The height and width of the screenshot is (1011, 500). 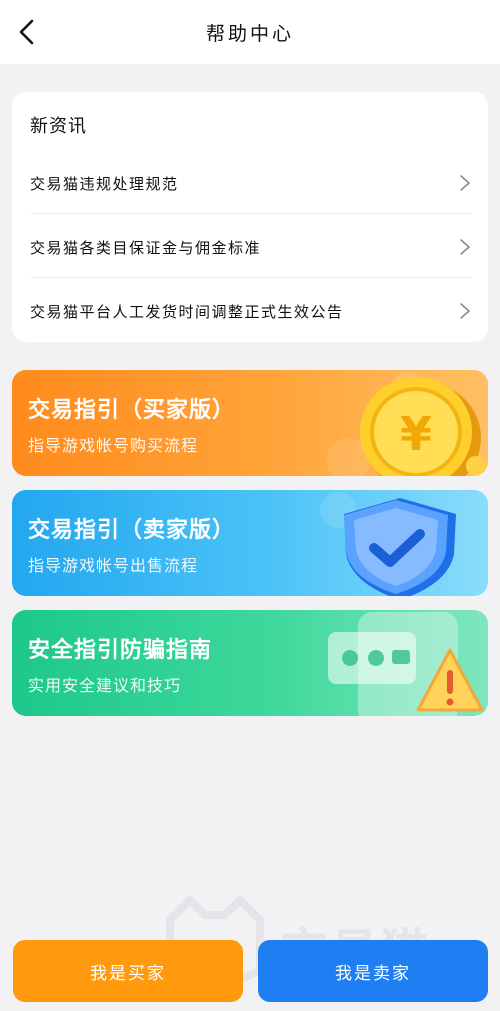 What do you see at coordinates (388, 544) in the screenshot?
I see `shield-check-icon` at bounding box center [388, 544].